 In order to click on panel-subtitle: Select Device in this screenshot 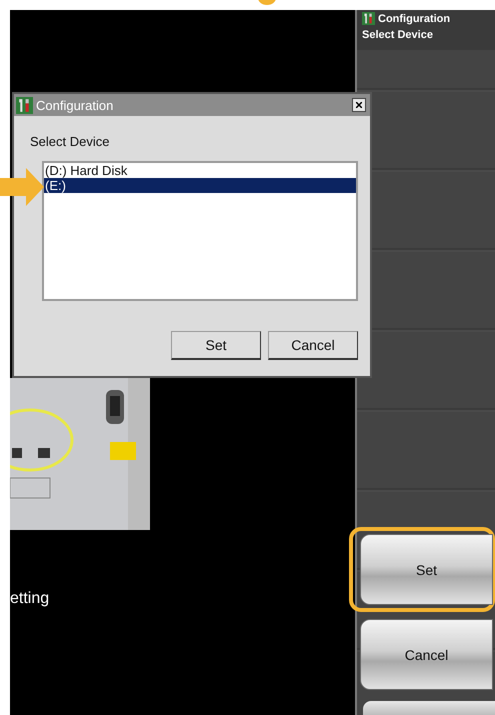, I will do `click(398, 35)`.